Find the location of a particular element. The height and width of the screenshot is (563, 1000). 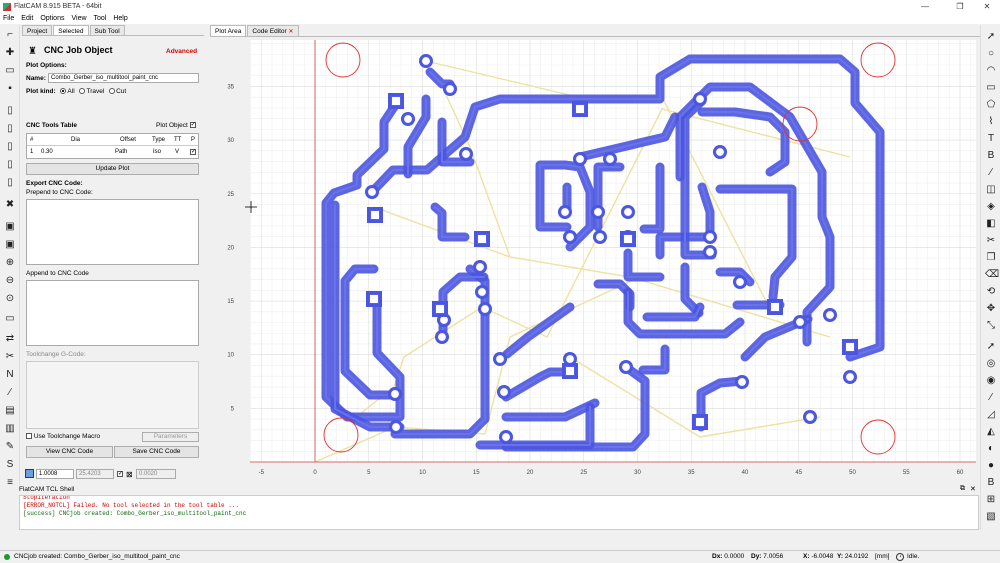

resize-icon: ⤡ is located at coordinates (991, 326).